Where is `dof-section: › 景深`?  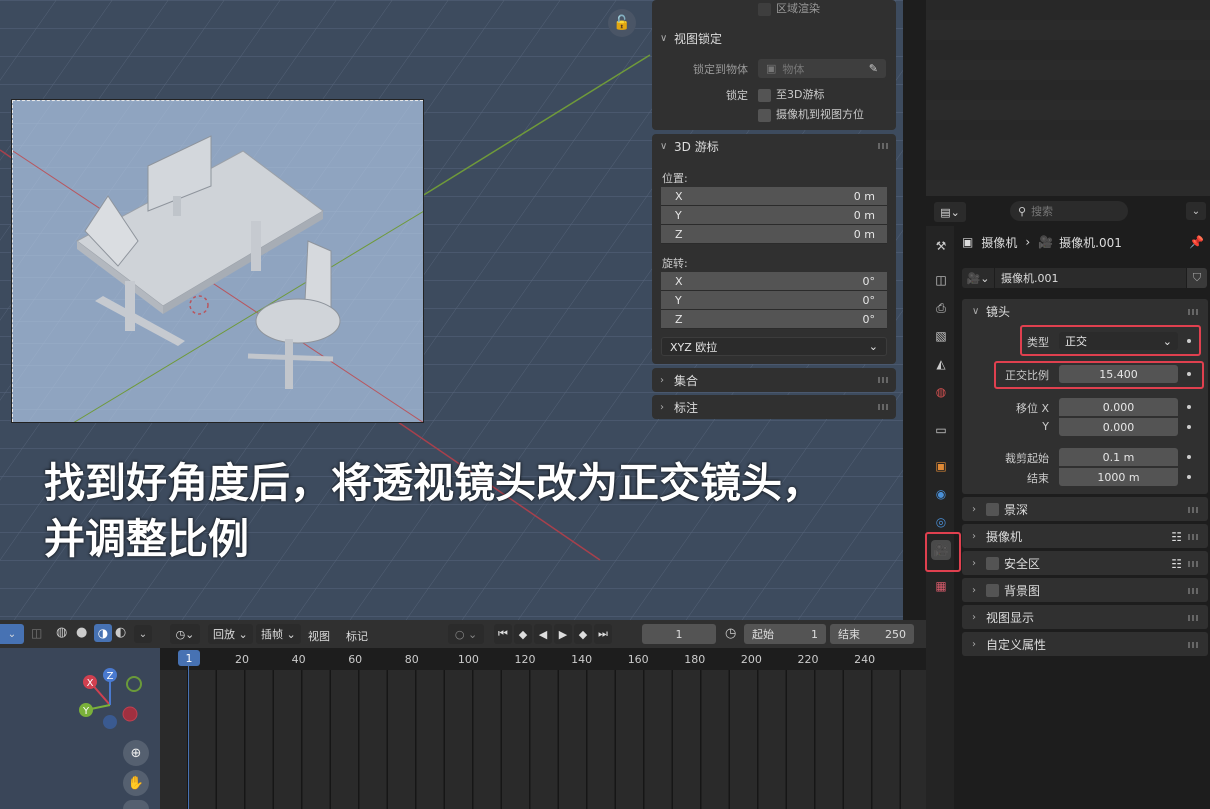 dof-section: › 景深 is located at coordinates (1085, 509).